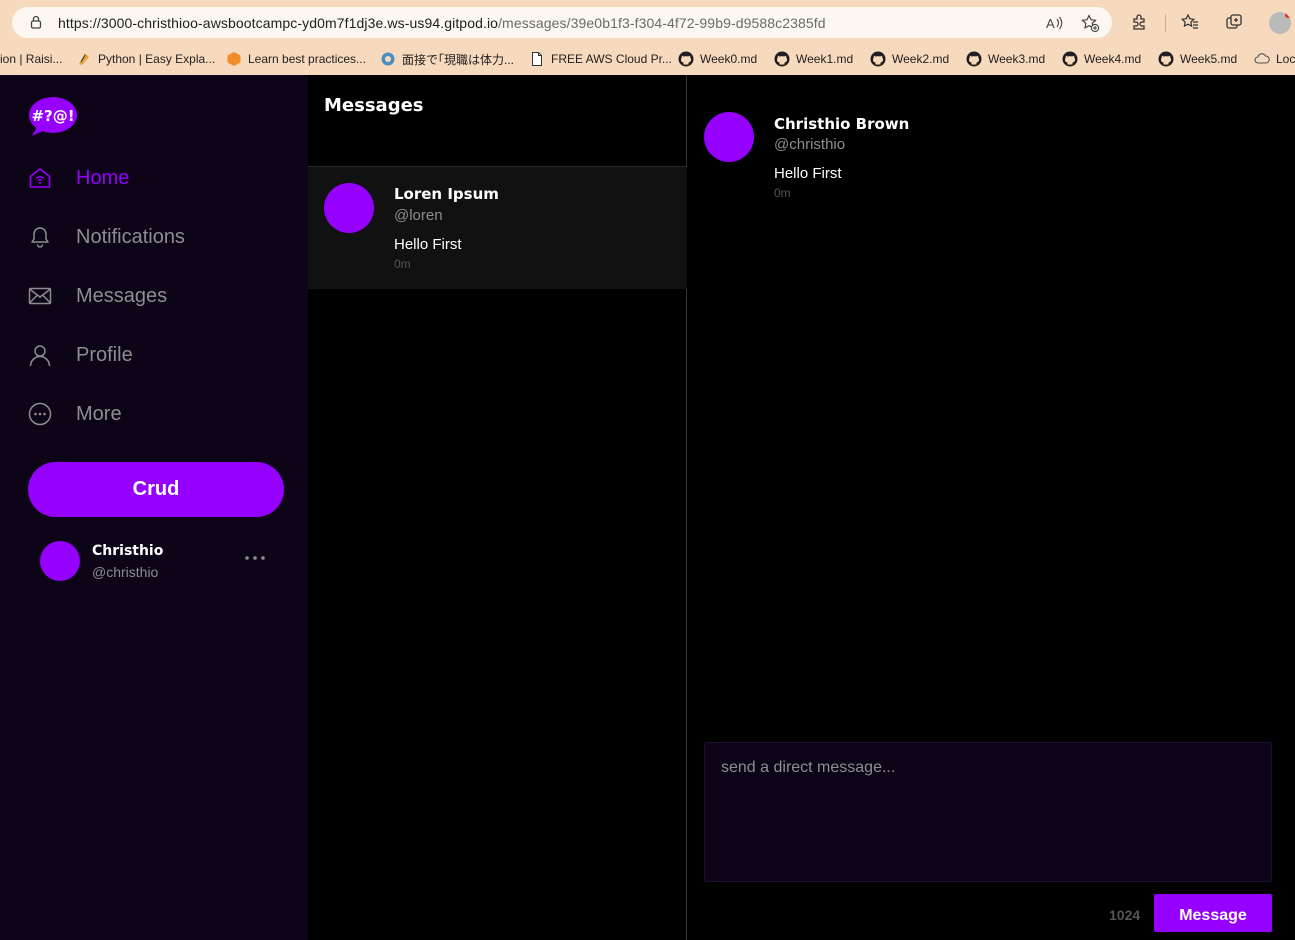 Image resolution: width=1295 pixels, height=940 pixels. I want to click on favorite-add-icon, so click(1090, 23).